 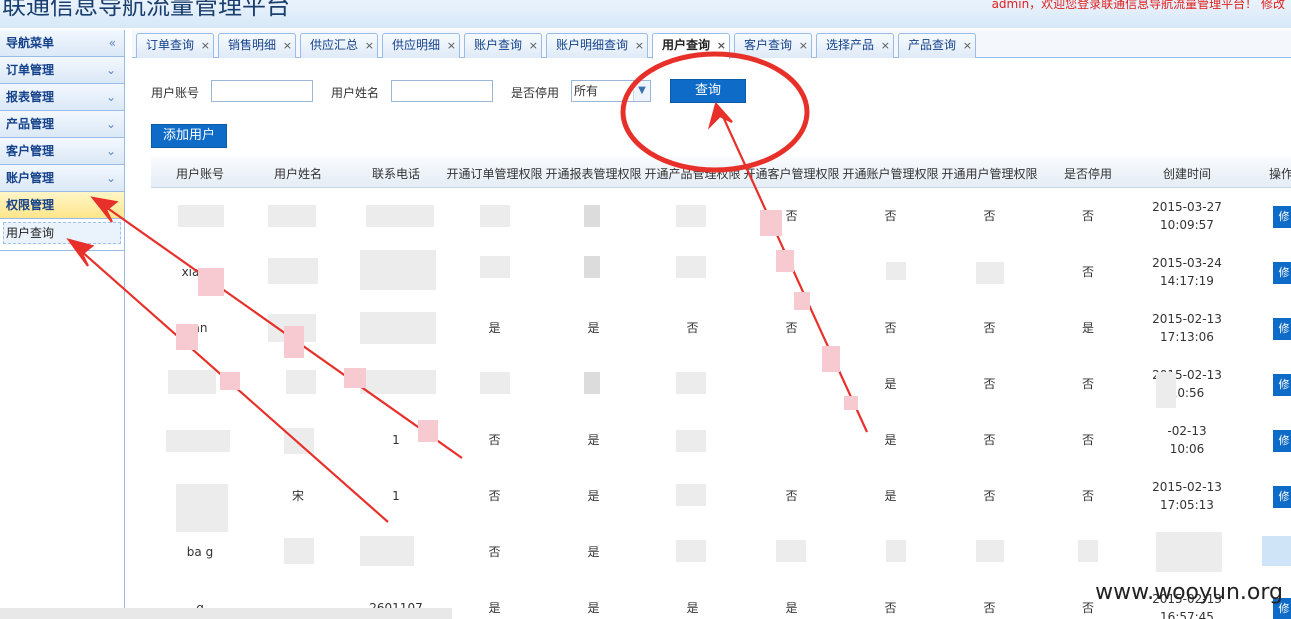 What do you see at coordinates (421, 45) in the screenshot?
I see `tab-supply-detail: 供应明细 ×` at bounding box center [421, 45].